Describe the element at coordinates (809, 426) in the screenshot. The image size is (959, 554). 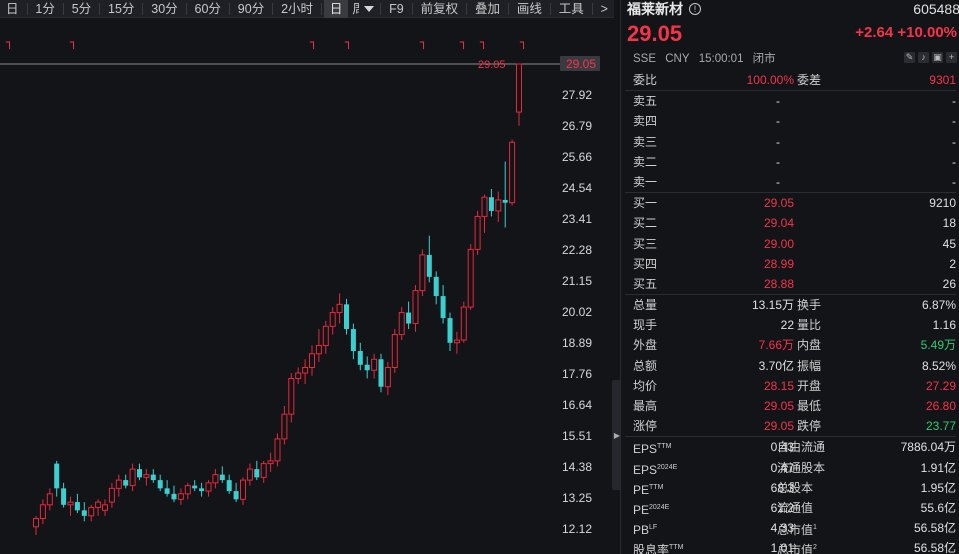
I see `stat-label: 跌停` at that location.